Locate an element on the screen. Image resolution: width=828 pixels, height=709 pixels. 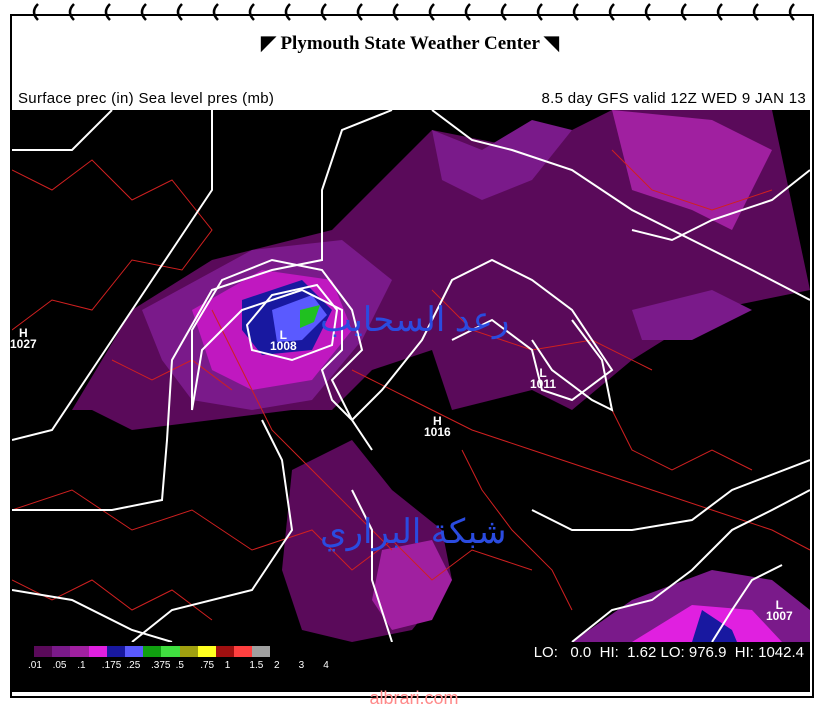
stats-readout: LO: 0.0 HI: 1.62 LO: 976.9 HI: 1042.4 is located at coordinates (668, 652).